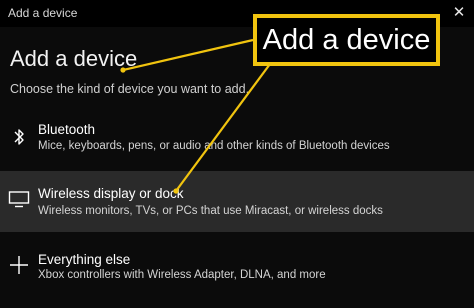  What do you see at coordinates (19, 137) in the screenshot?
I see `bluetooth-icon` at bounding box center [19, 137].